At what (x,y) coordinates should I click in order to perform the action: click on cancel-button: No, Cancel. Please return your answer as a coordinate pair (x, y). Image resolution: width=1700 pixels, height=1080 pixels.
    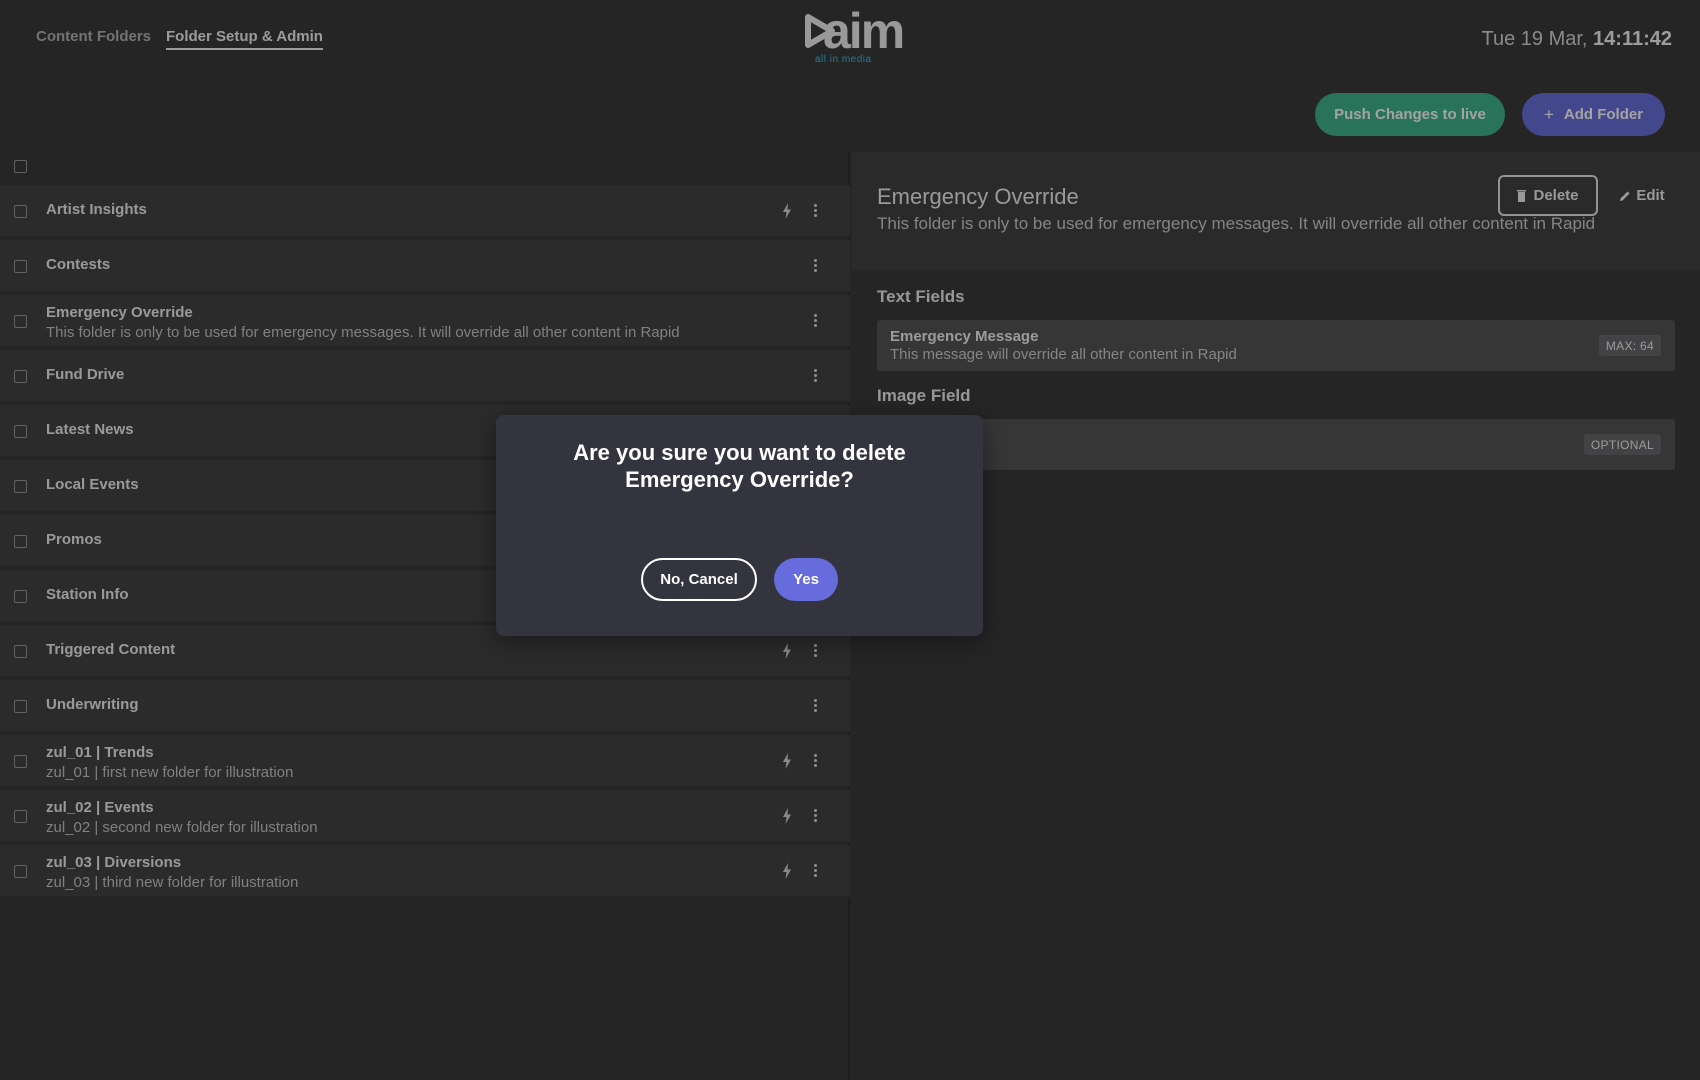
    Looking at the image, I should click on (699, 579).